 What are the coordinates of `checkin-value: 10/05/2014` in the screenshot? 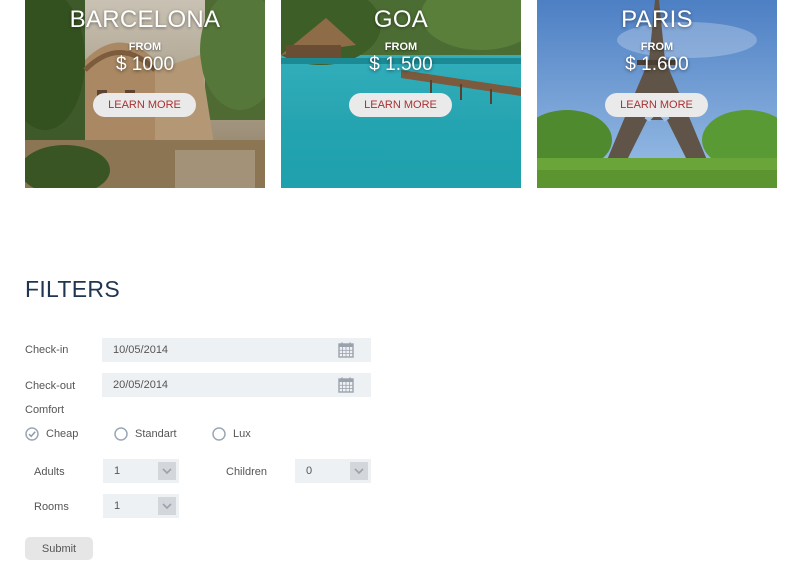 It's located at (140, 350).